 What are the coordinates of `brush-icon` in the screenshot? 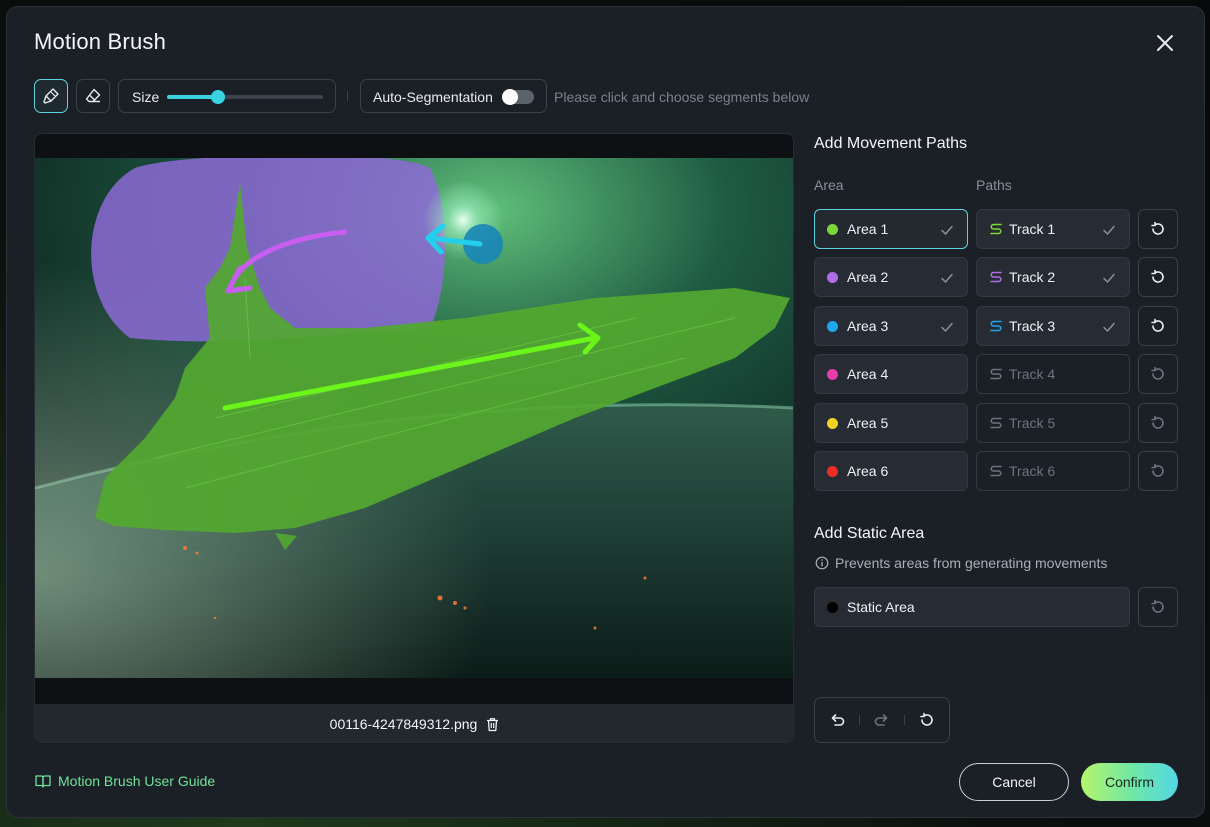 It's located at (51, 96).